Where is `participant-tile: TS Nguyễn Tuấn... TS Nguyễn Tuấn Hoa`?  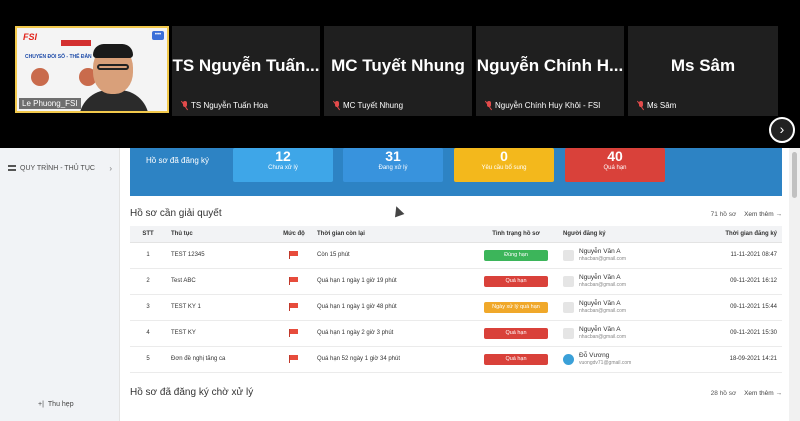 participant-tile: TS Nguyễn Tuấn... TS Nguyễn Tuấn Hoa is located at coordinates (246, 71).